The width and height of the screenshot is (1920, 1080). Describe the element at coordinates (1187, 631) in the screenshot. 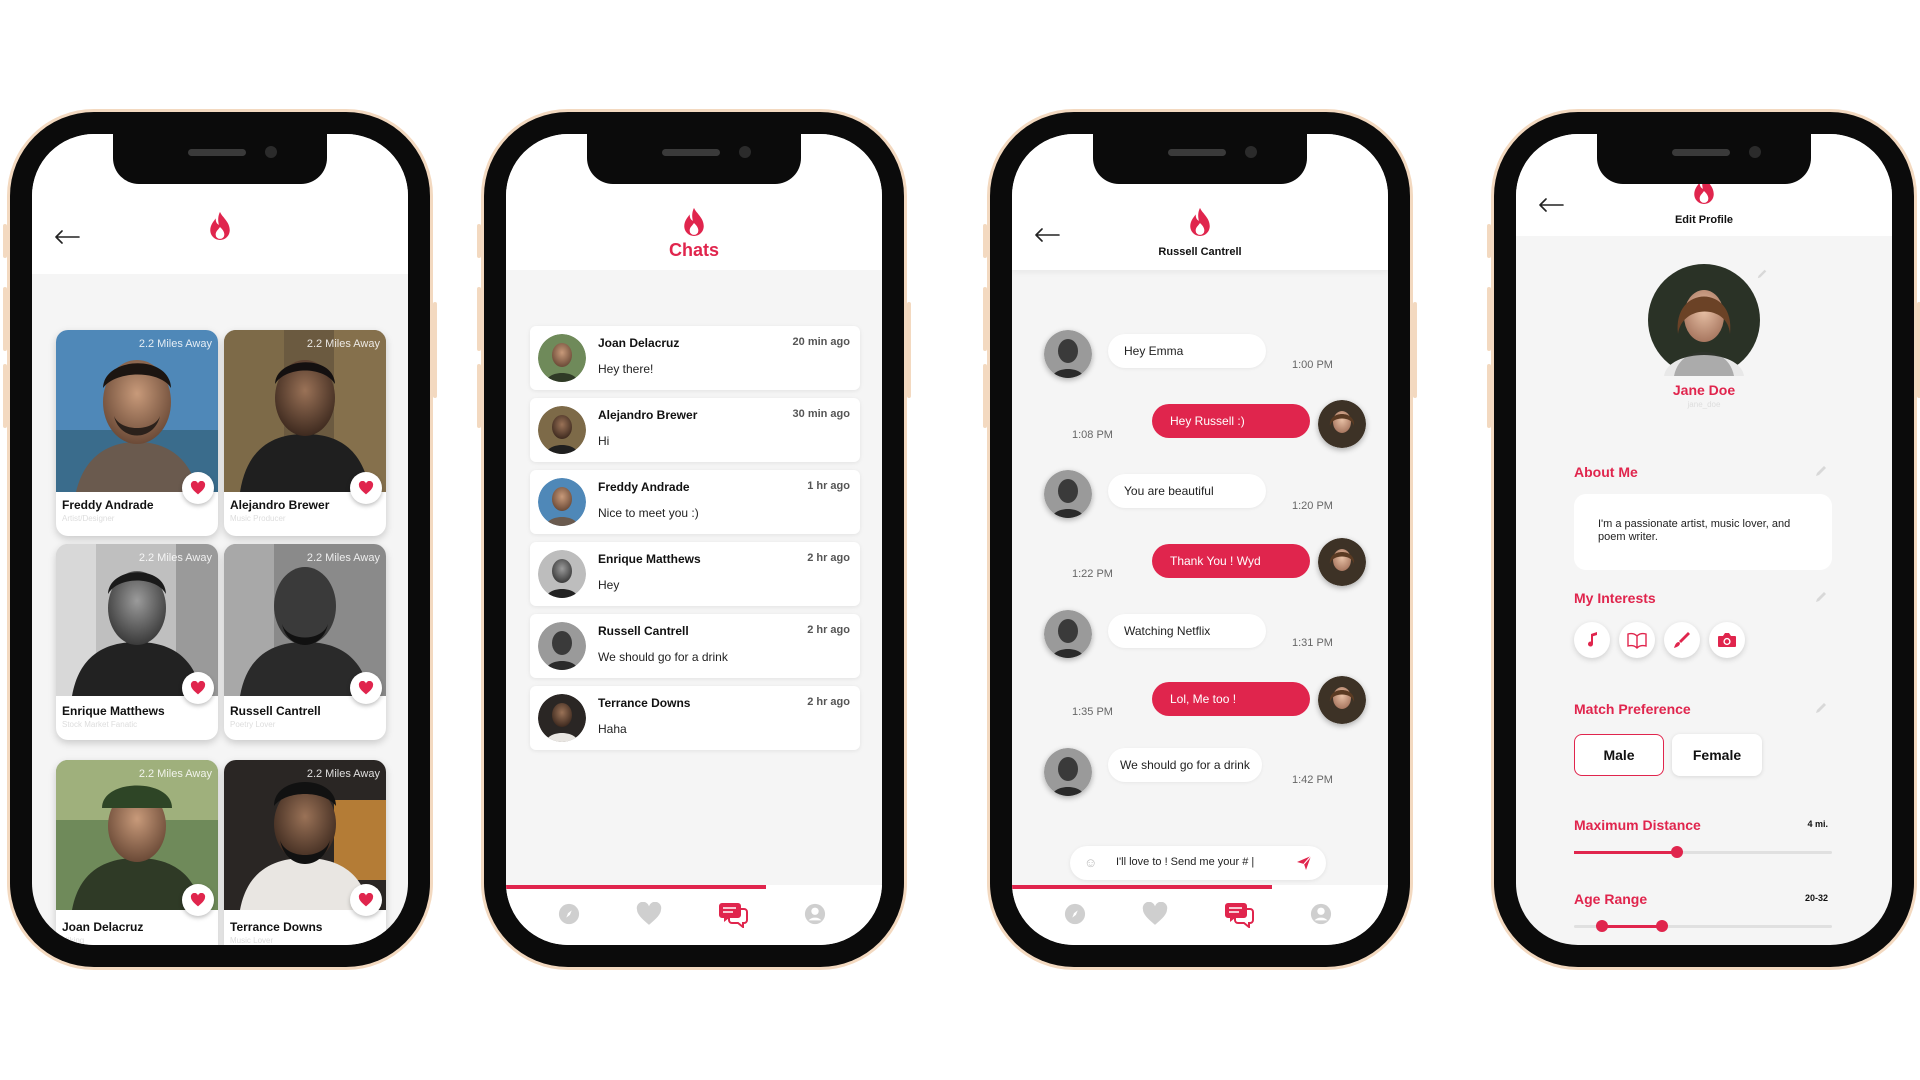

I see `message-bubble-incoming: Watching Netflix` at that location.